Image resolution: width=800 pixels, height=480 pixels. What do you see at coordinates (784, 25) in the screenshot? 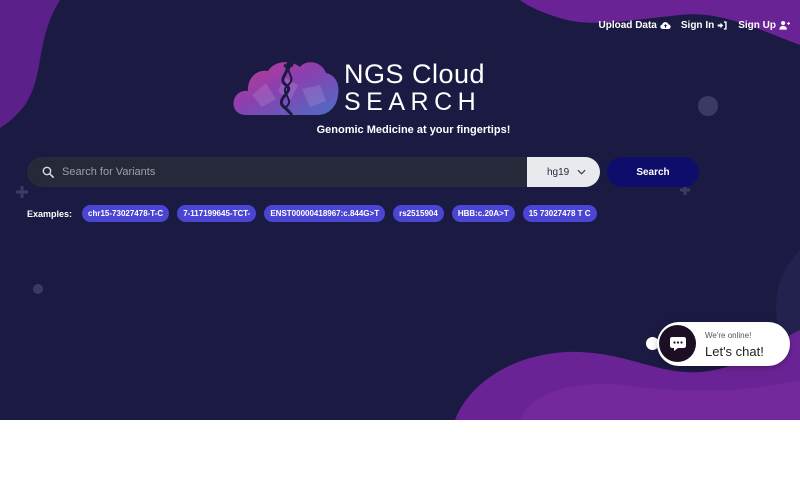
I see `add-user-icon` at bounding box center [784, 25].